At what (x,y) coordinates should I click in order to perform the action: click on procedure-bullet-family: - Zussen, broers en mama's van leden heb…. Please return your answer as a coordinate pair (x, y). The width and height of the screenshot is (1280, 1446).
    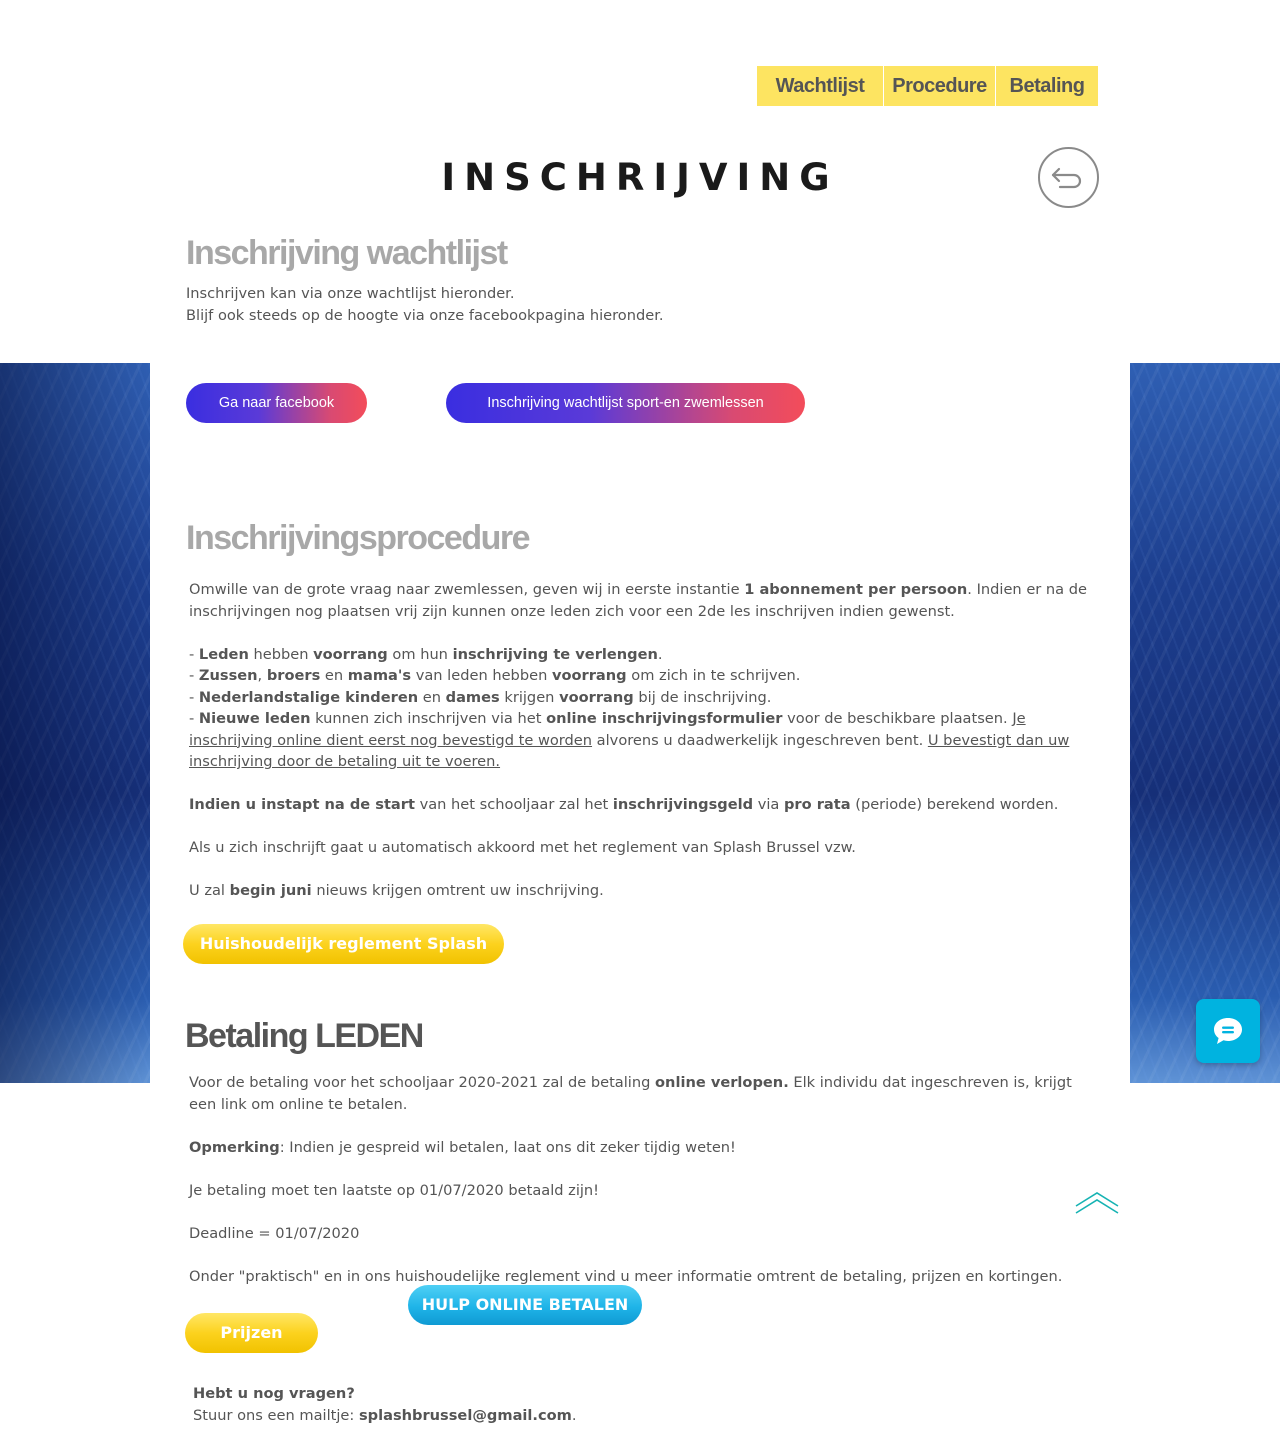
    Looking at the image, I should click on (495, 675).